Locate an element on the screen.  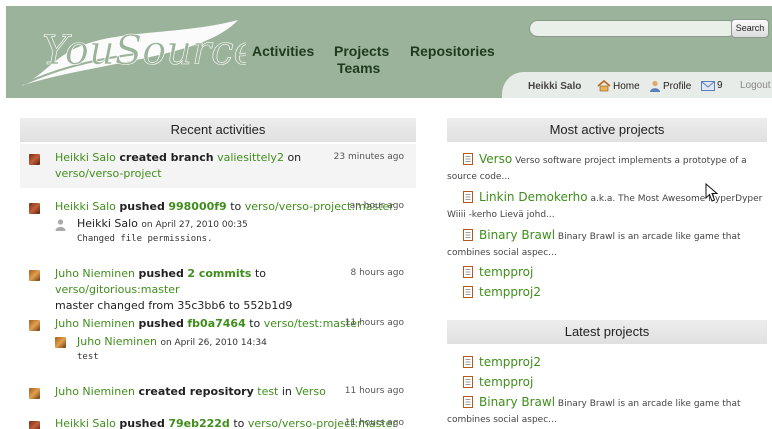
logout-link: Logout is located at coordinates (755, 85).